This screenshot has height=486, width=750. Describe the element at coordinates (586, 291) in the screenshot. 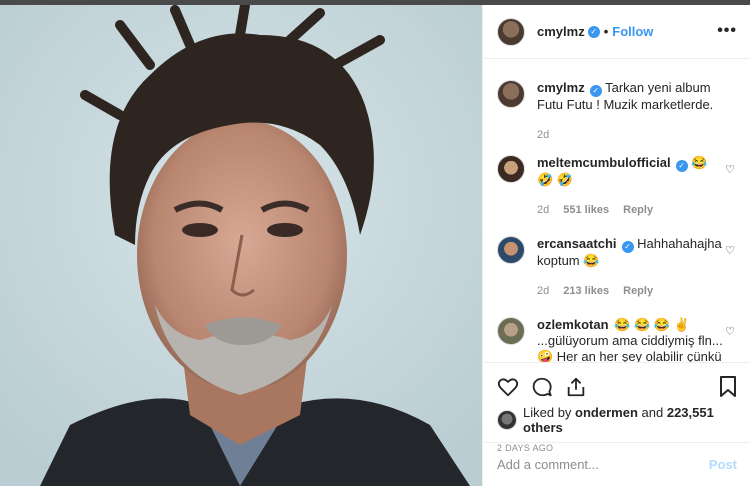

I see `comment-likes: 213 likes` at that location.